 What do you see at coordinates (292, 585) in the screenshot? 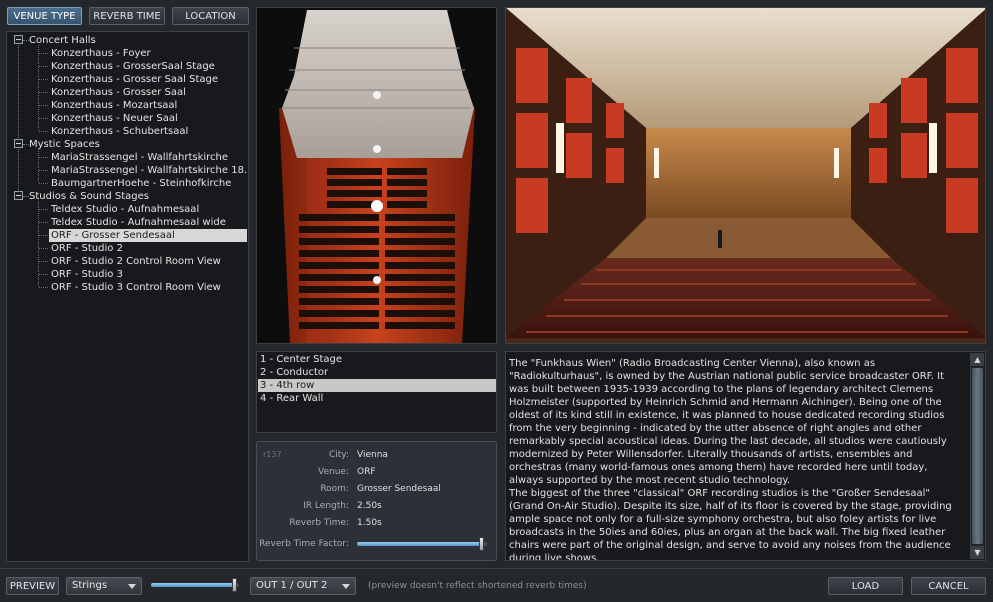
I see `output-value: OUT 1 / OUT 2` at bounding box center [292, 585].